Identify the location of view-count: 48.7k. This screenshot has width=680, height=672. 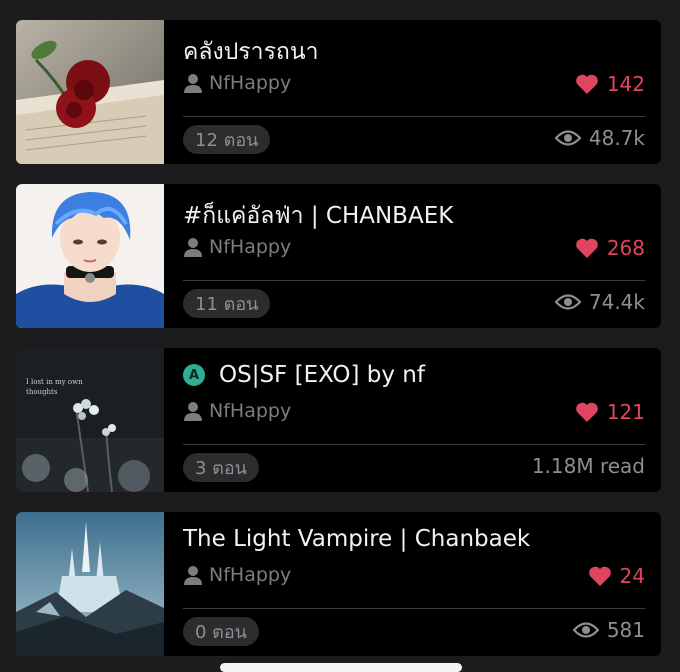
(599, 138).